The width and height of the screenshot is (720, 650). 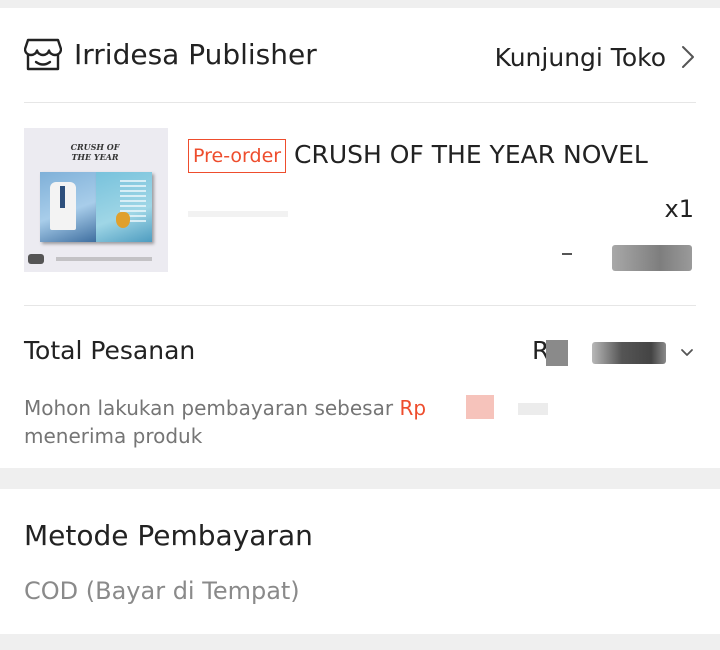 I want to click on visit-shop-link: Kunjungi Toko, so click(x=595, y=57).